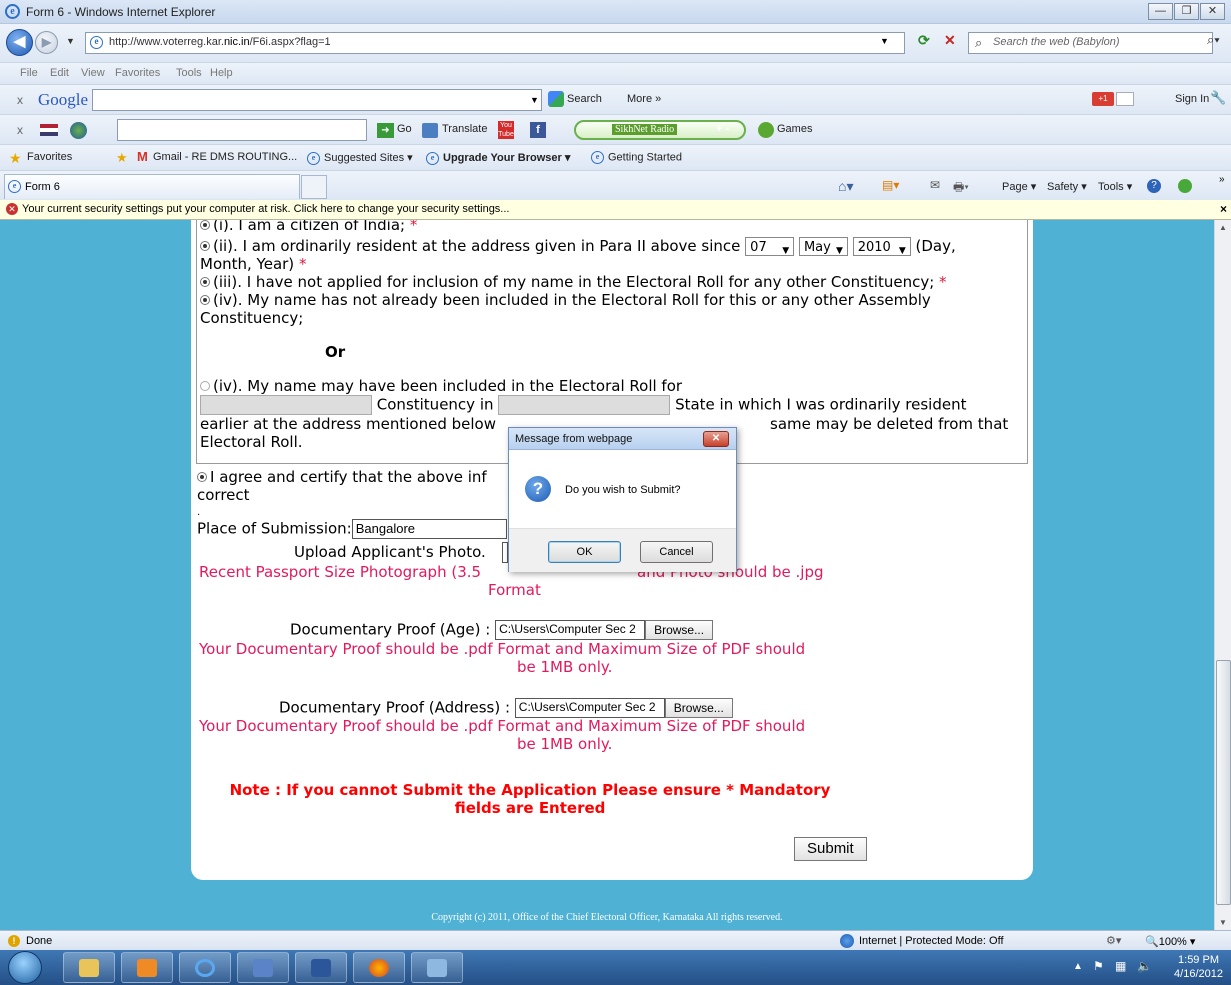 Image resolution: width=1231 pixels, height=985 pixels. Describe the element at coordinates (722, 129) in the screenshot. I see `volume-controls: + -` at that location.